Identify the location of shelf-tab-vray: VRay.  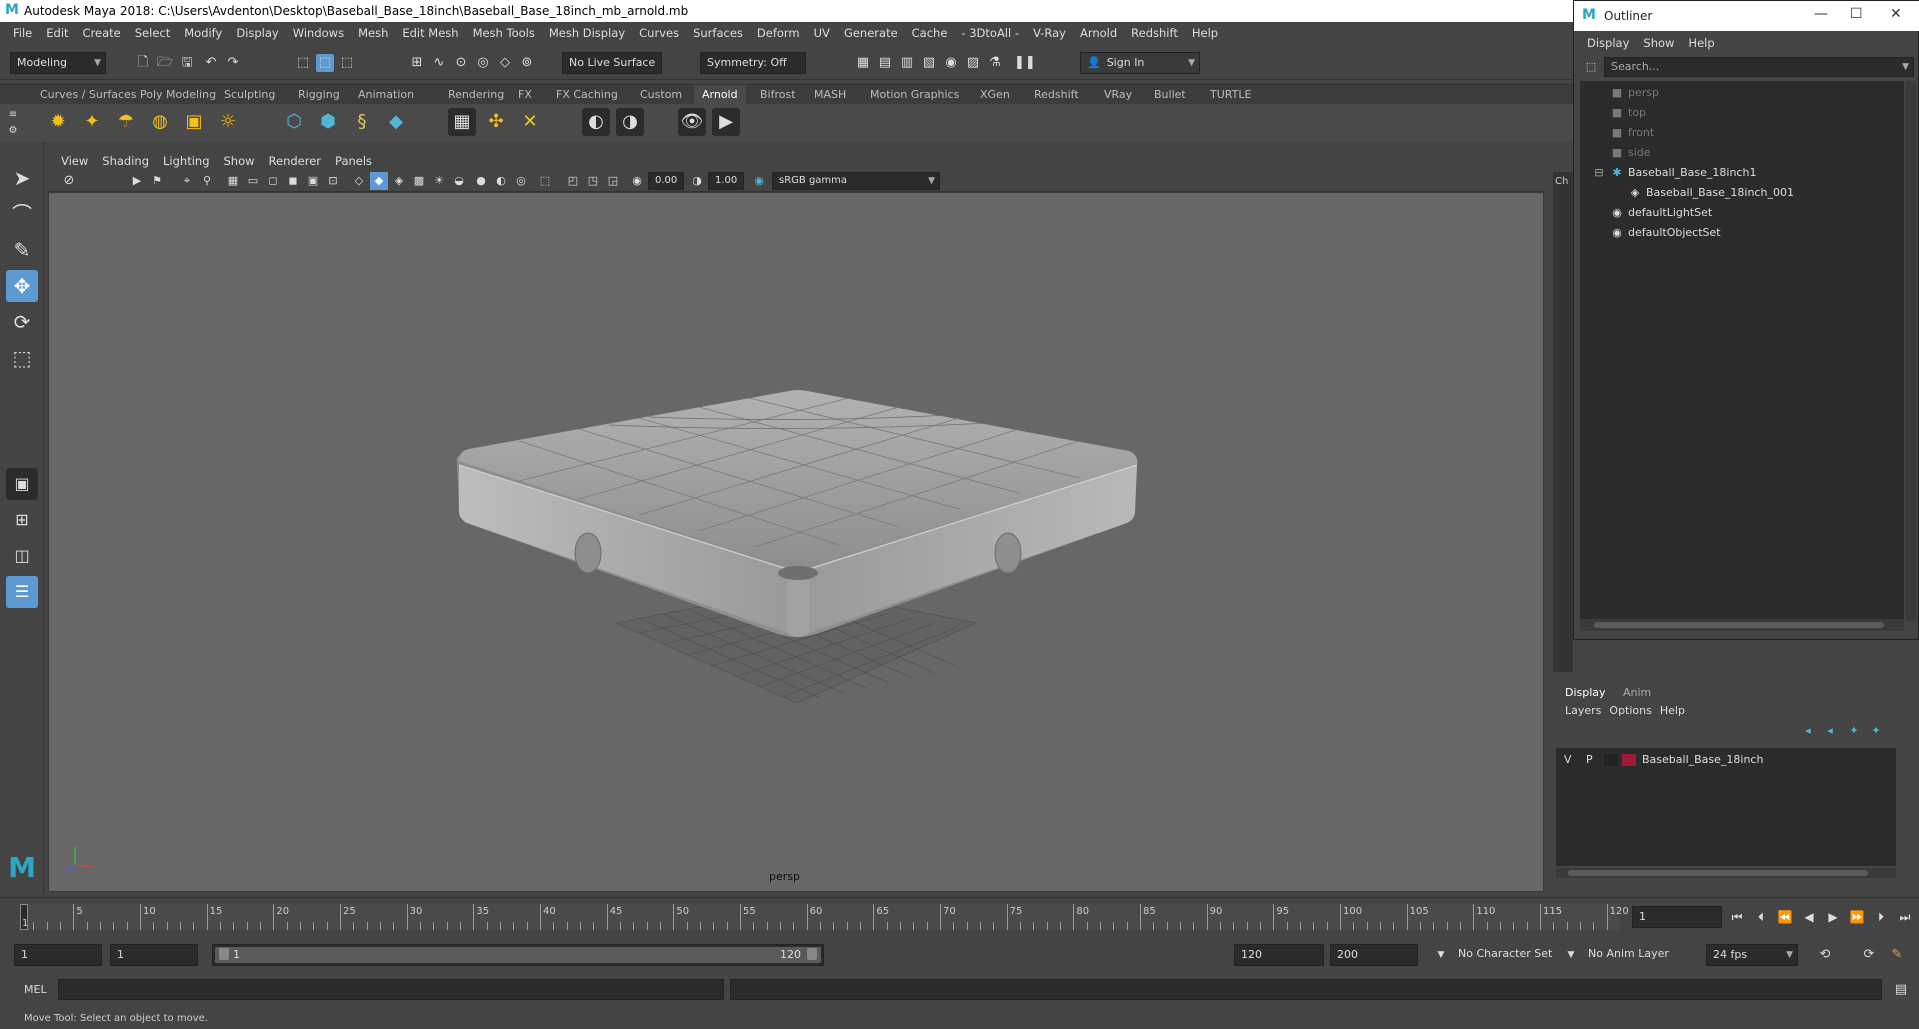
(1118, 95).